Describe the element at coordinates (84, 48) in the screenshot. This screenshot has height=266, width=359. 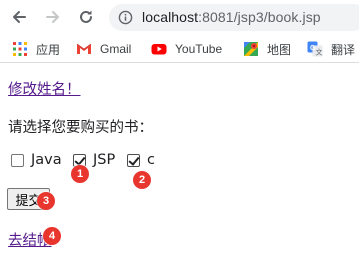
I see `gmail-icon` at that location.